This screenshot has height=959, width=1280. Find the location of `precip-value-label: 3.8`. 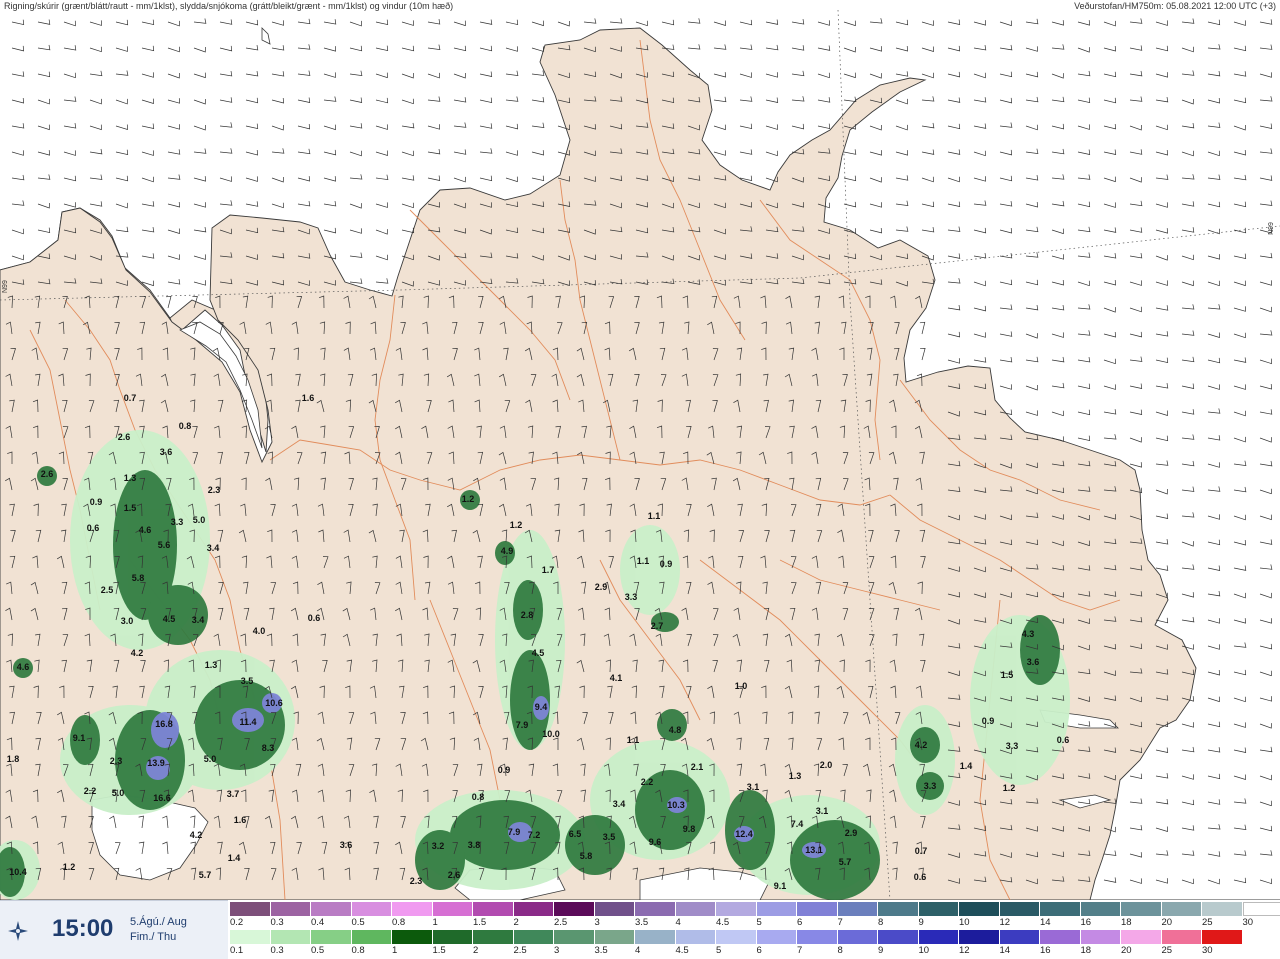

precip-value-label: 3.8 is located at coordinates (474, 845).